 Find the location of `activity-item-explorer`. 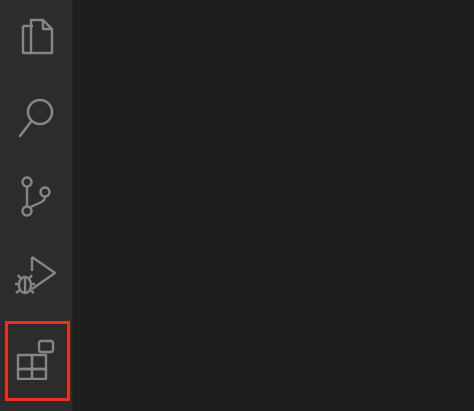

activity-item-explorer is located at coordinates (36, 39).